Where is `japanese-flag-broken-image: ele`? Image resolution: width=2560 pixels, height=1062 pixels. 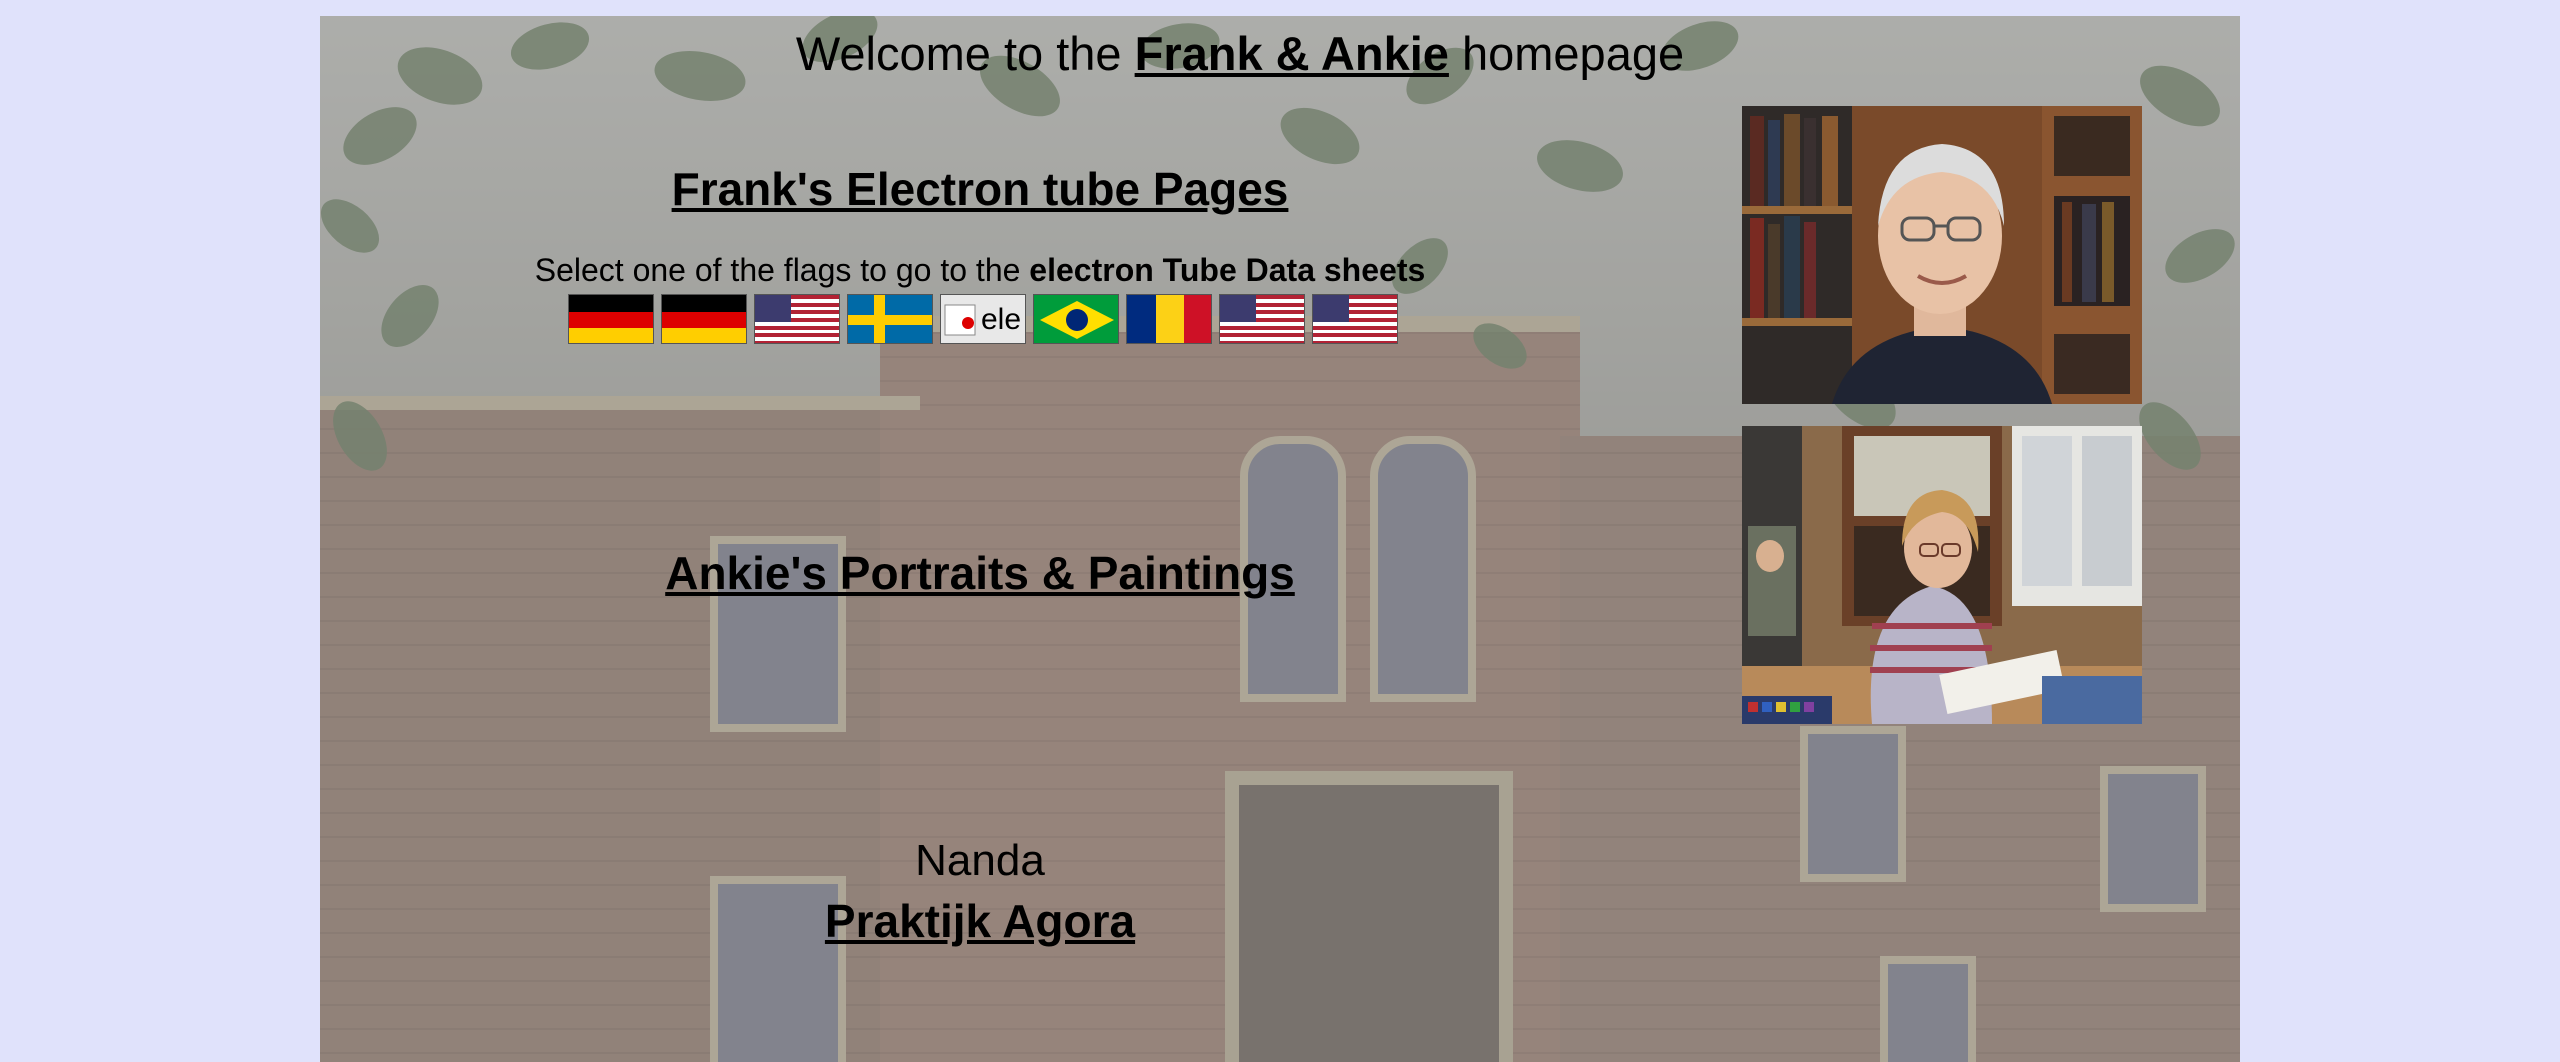
japanese-flag-broken-image: ele is located at coordinates (983, 319).